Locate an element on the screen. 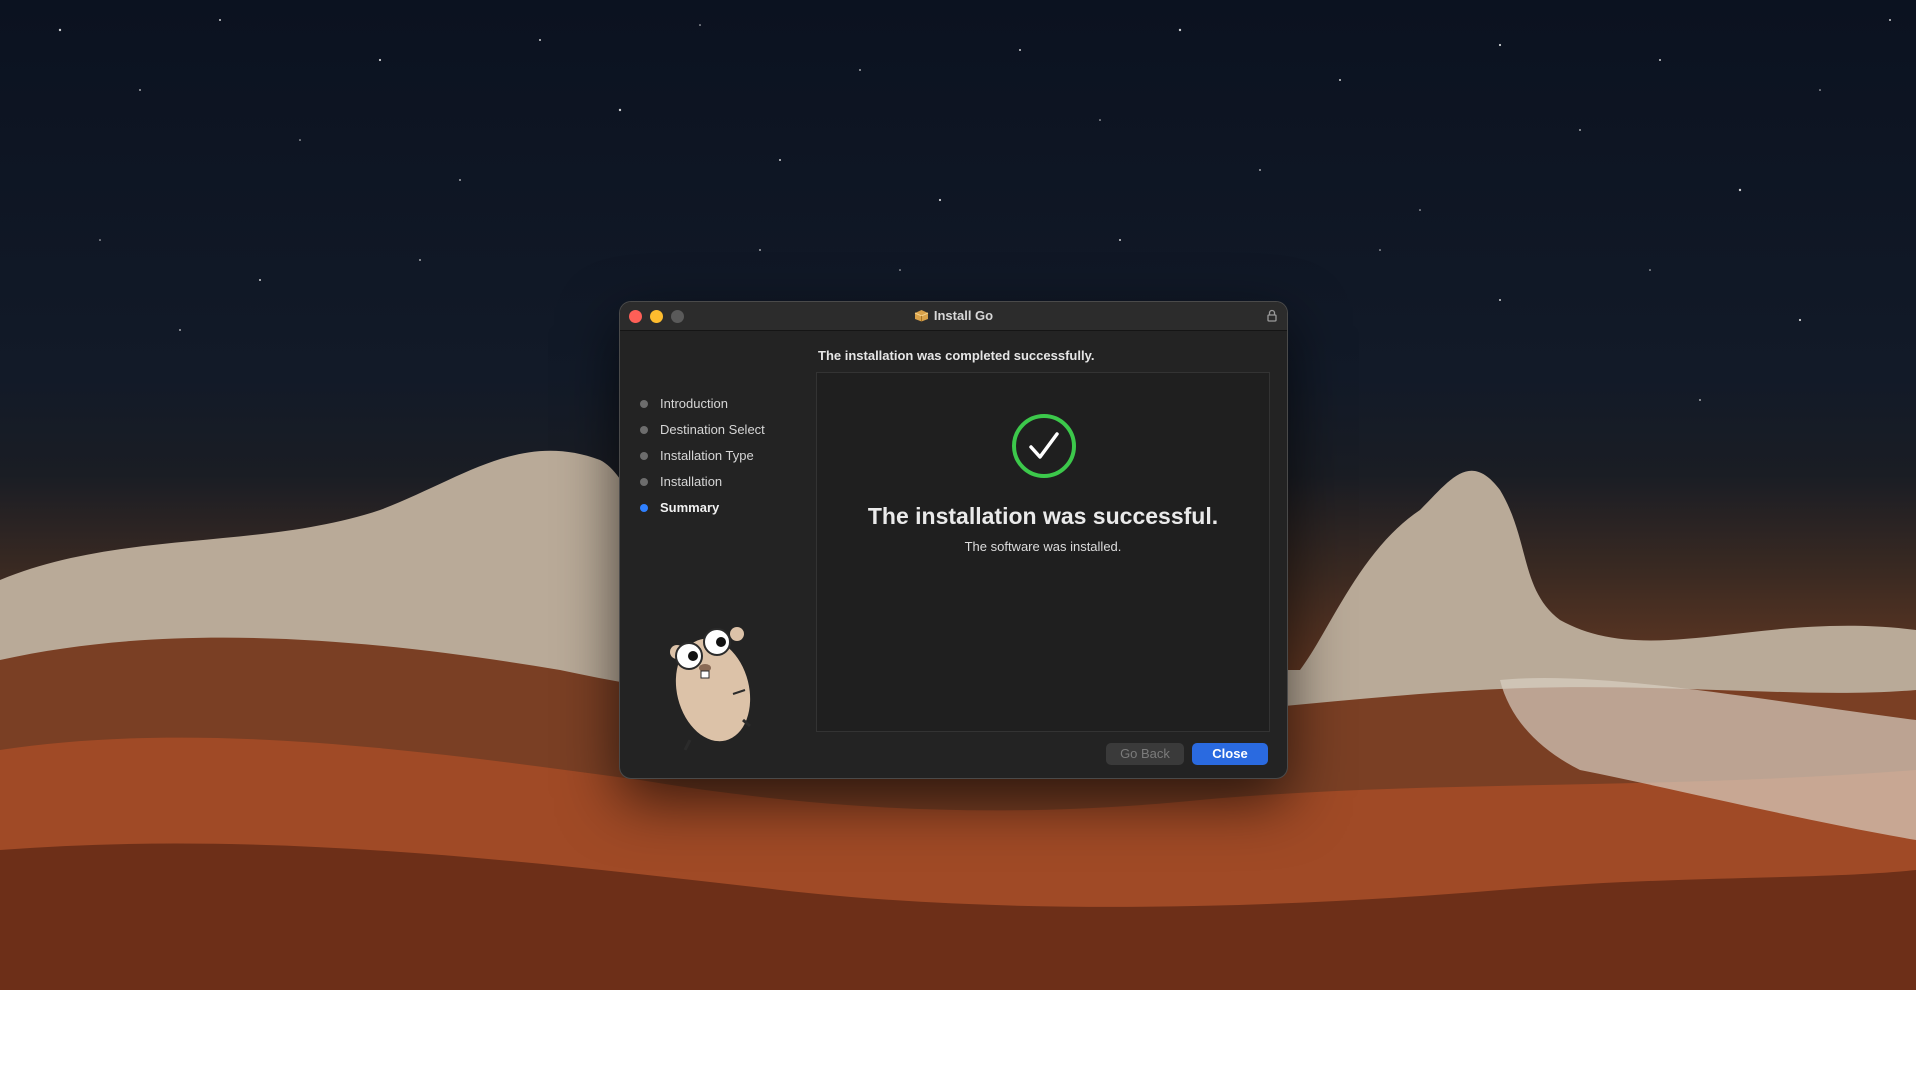 The height and width of the screenshot is (1080, 1920). step-introduction: Introduction is located at coordinates (702, 408).